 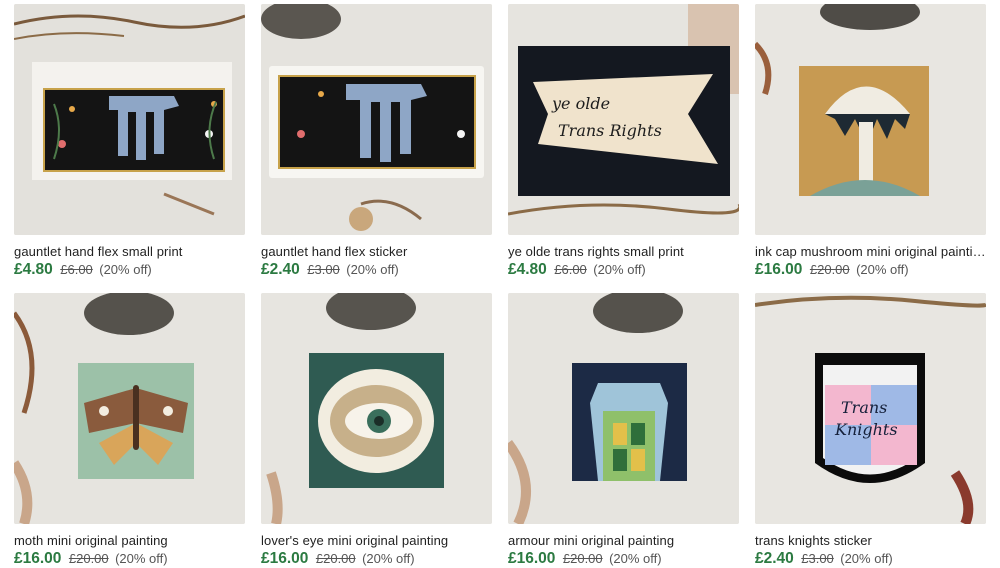 I want to click on listing-title: armour mini original painting, so click(x=623, y=540).